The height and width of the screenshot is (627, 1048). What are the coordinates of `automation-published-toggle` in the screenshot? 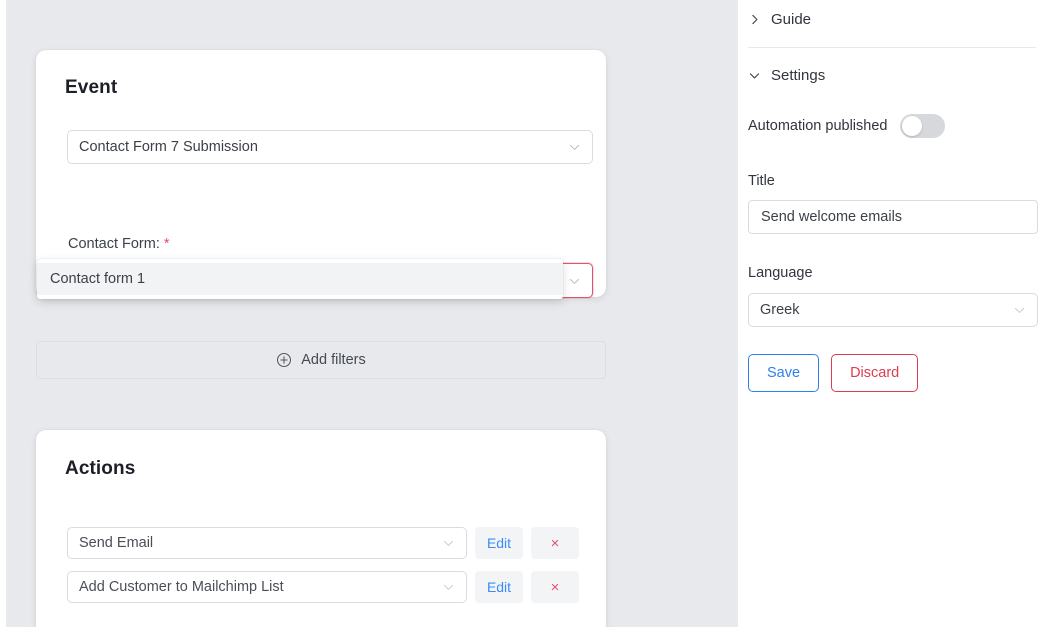 It's located at (923, 126).